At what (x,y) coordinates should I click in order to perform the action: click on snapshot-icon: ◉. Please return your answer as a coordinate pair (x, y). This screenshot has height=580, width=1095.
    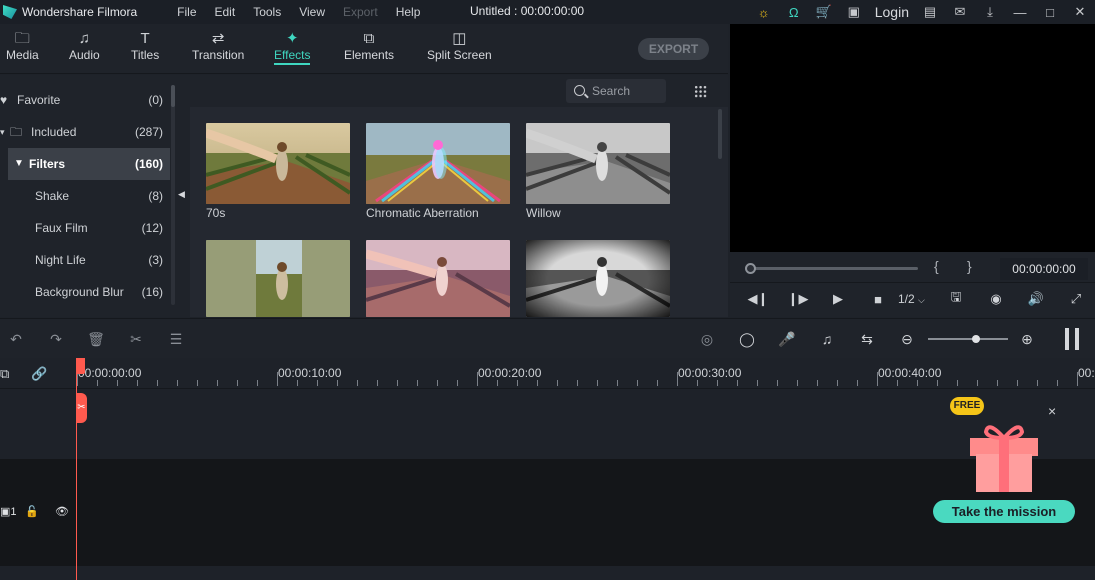
    Looking at the image, I should click on (996, 299).